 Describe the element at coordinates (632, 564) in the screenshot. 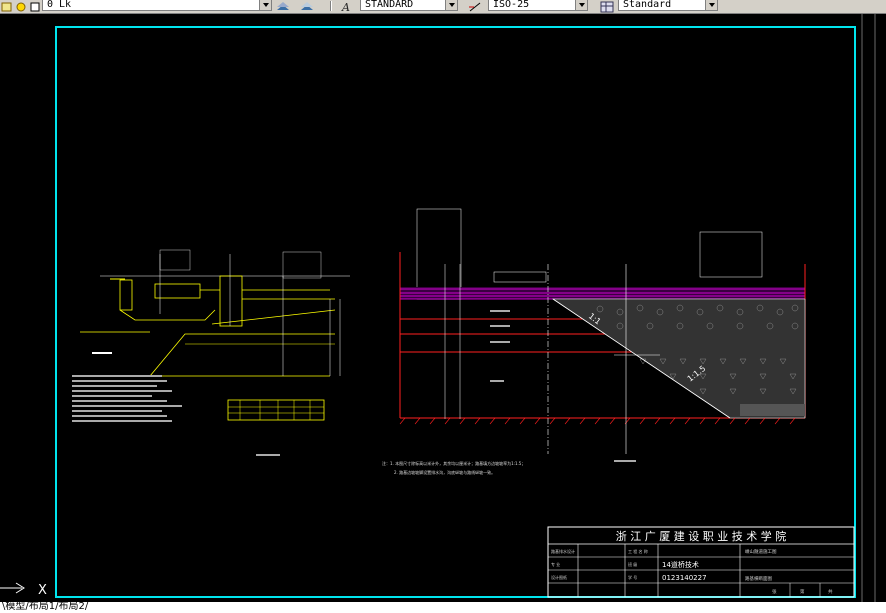

I see `row-label: 班 级` at that location.